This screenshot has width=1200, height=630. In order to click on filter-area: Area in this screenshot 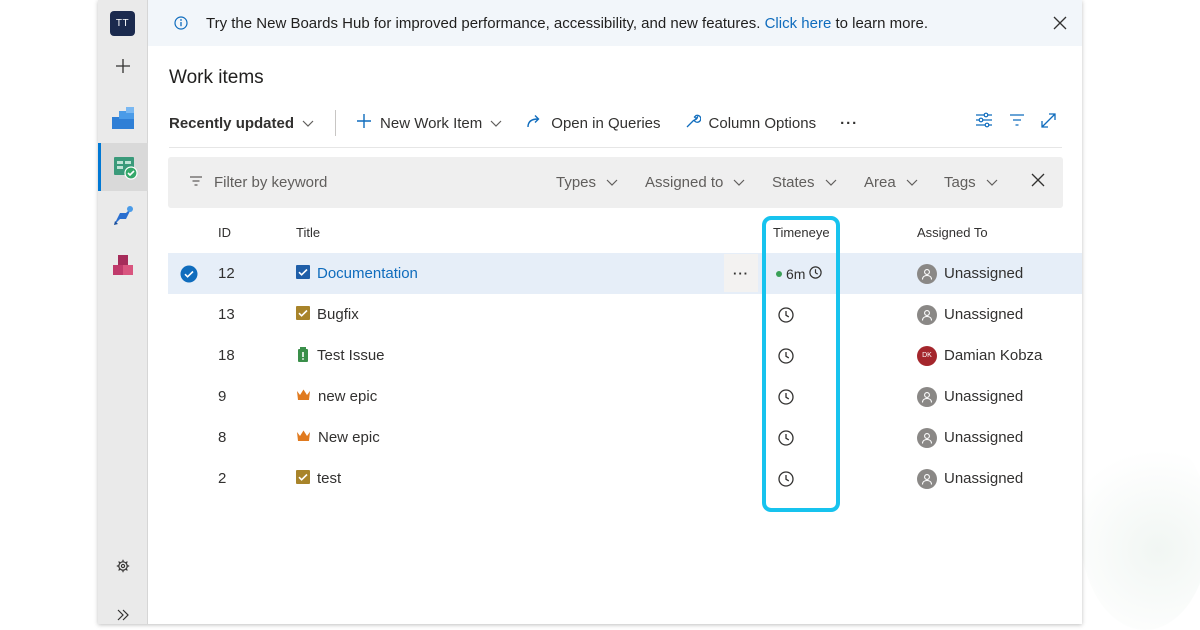, I will do `click(891, 182)`.